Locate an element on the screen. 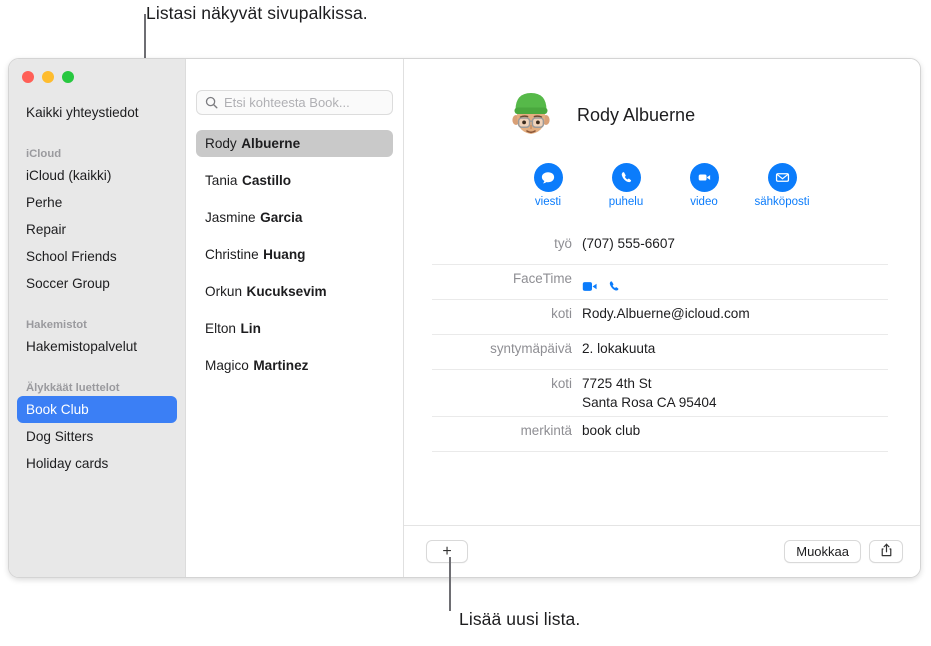 This screenshot has height=646, width=931. contact-family-name: Garcia is located at coordinates (281, 217).